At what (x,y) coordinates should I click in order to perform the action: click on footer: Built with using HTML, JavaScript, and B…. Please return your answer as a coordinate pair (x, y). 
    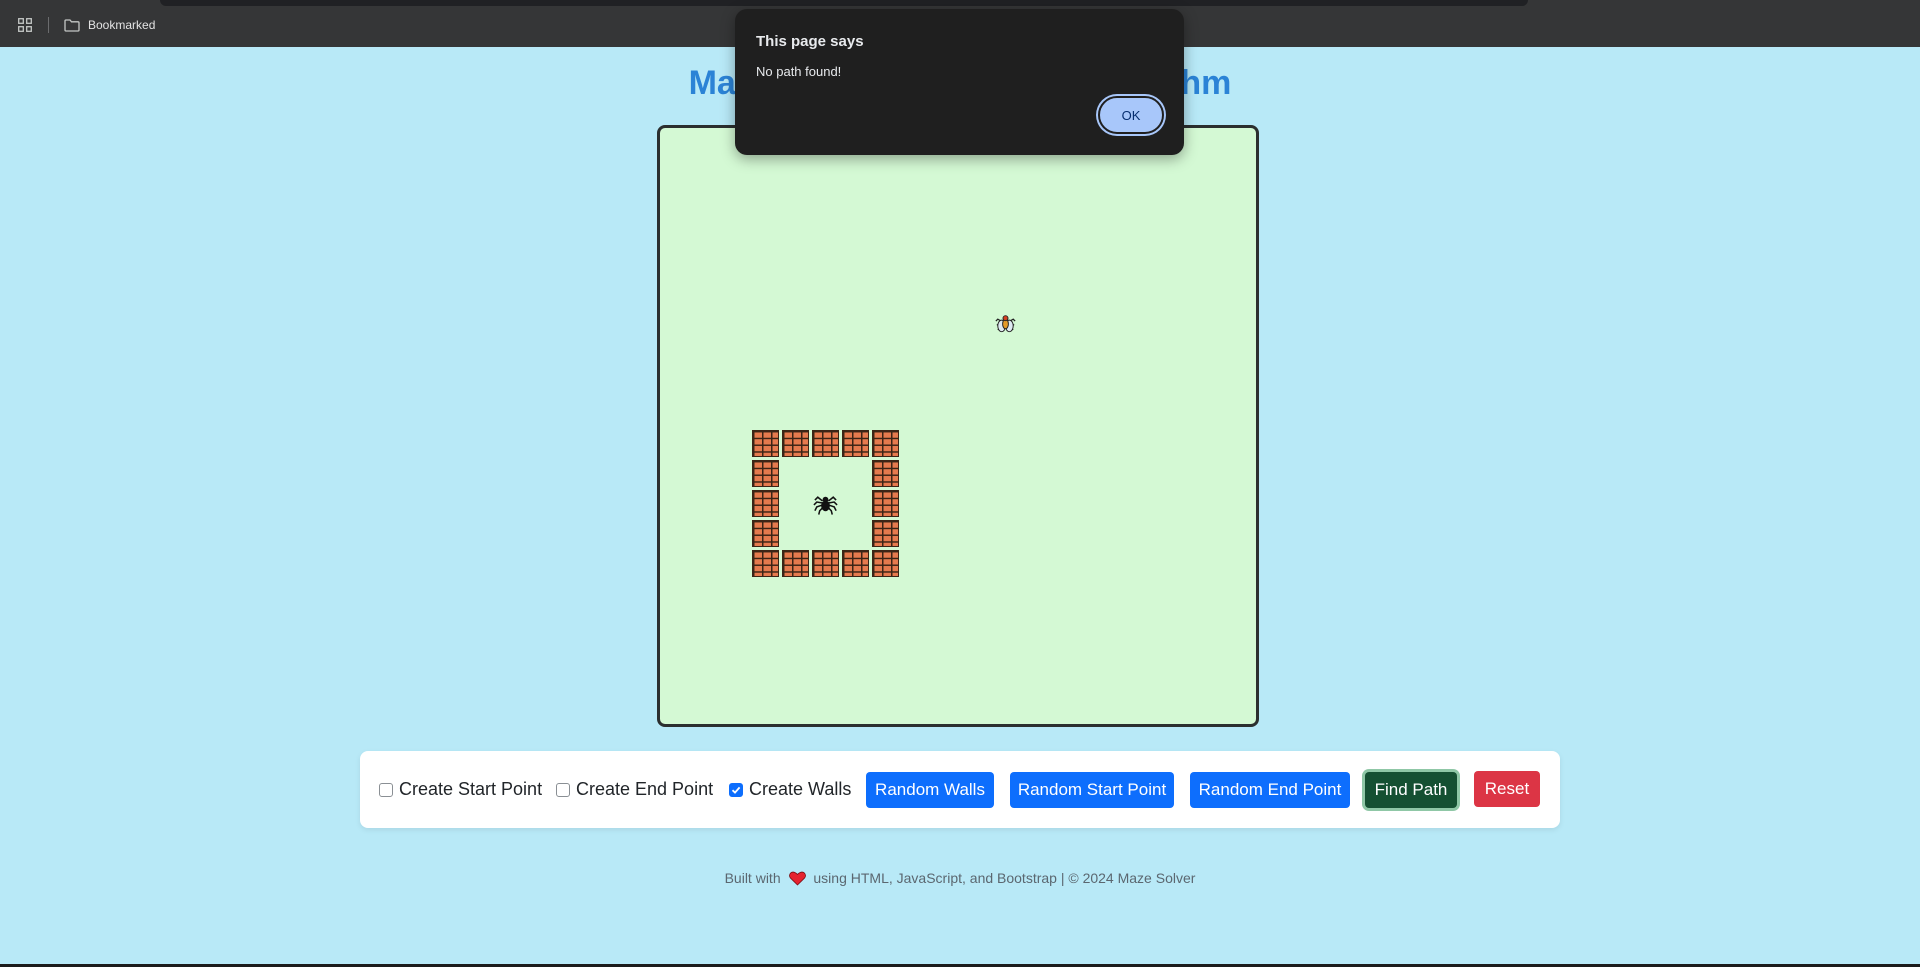
    Looking at the image, I should click on (960, 878).